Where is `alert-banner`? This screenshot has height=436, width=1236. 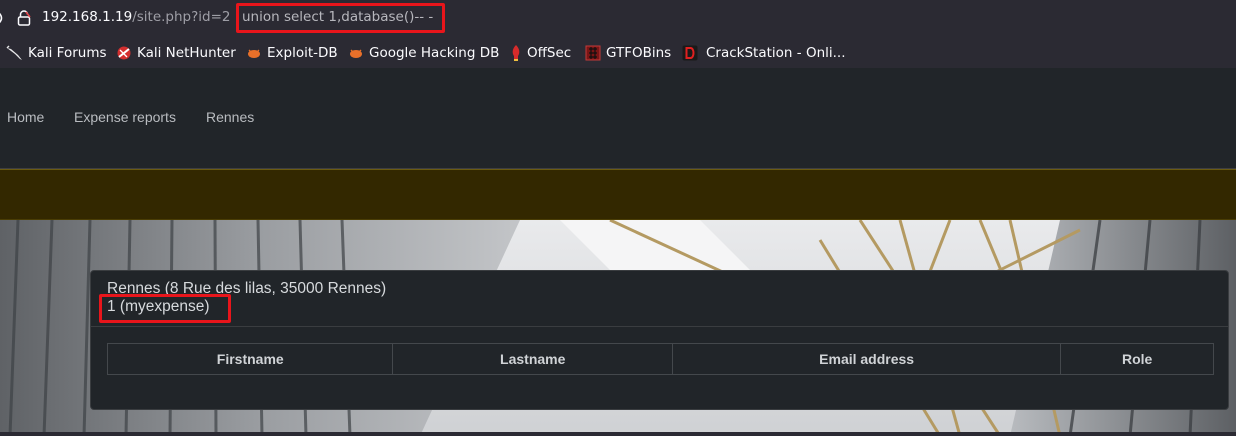 alert-banner is located at coordinates (618, 194).